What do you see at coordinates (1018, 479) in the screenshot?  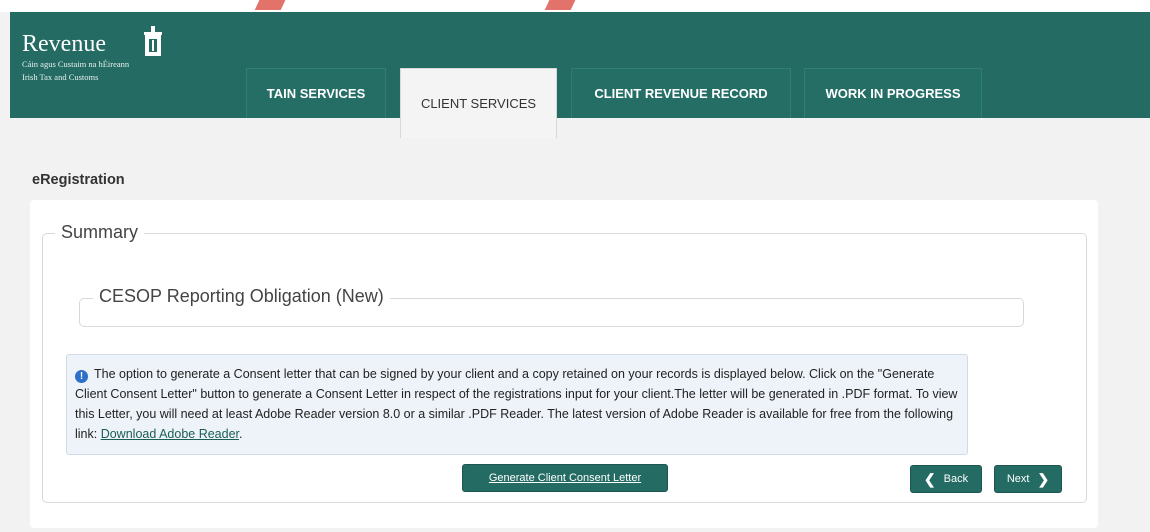 I see `next-button-label: Next` at bounding box center [1018, 479].